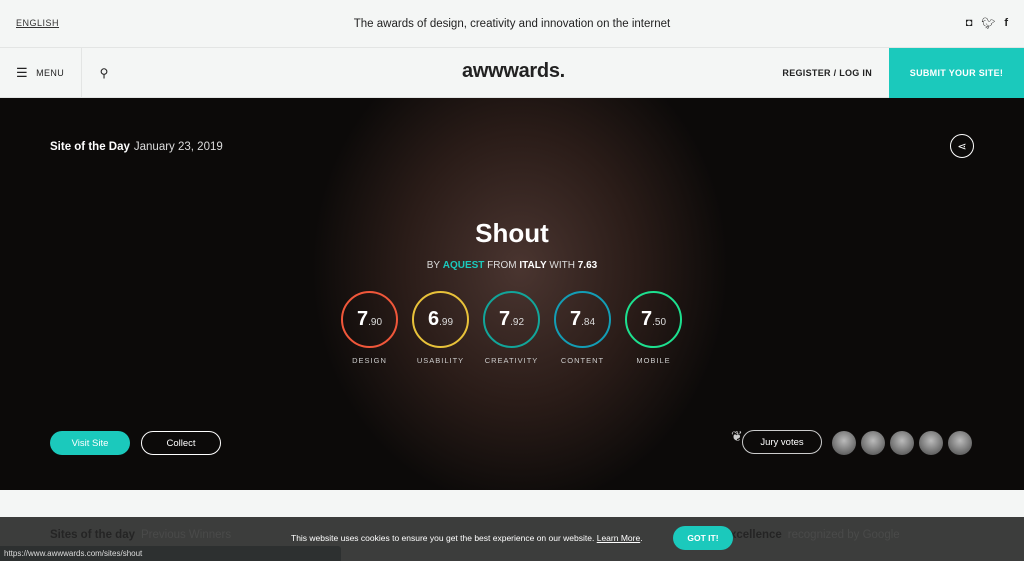 Image resolution: width=1024 pixels, height=561 pixels. I want to click on score-content: 7.84 CONTENT, so click(582, 328).